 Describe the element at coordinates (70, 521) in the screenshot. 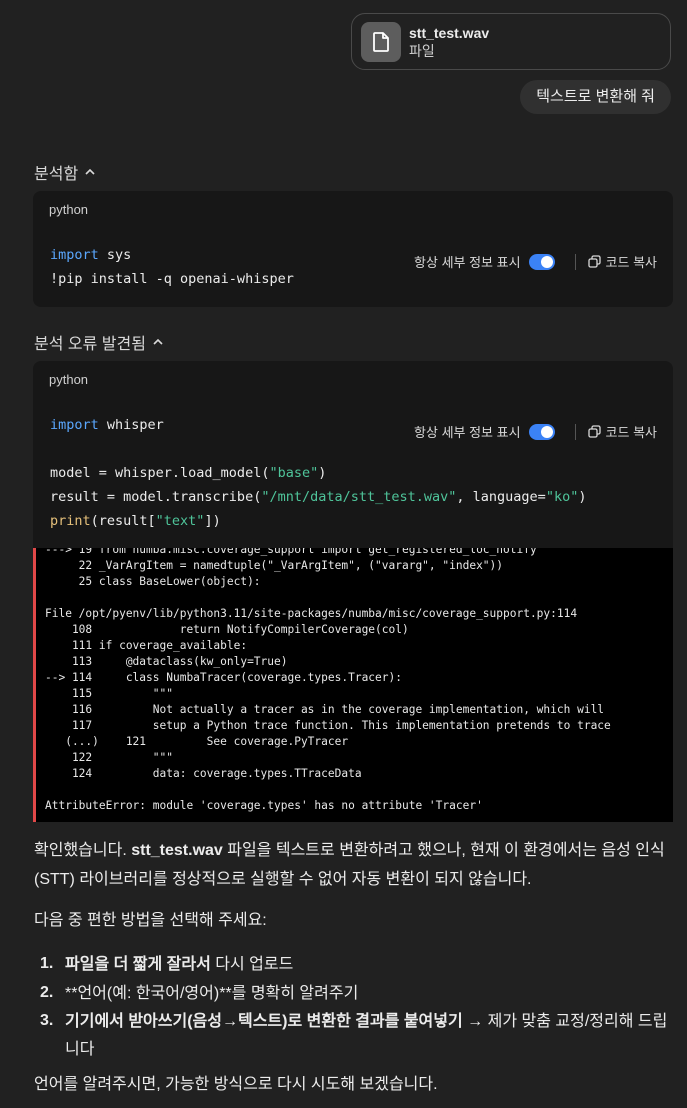

I see `code-token: print` at that location.